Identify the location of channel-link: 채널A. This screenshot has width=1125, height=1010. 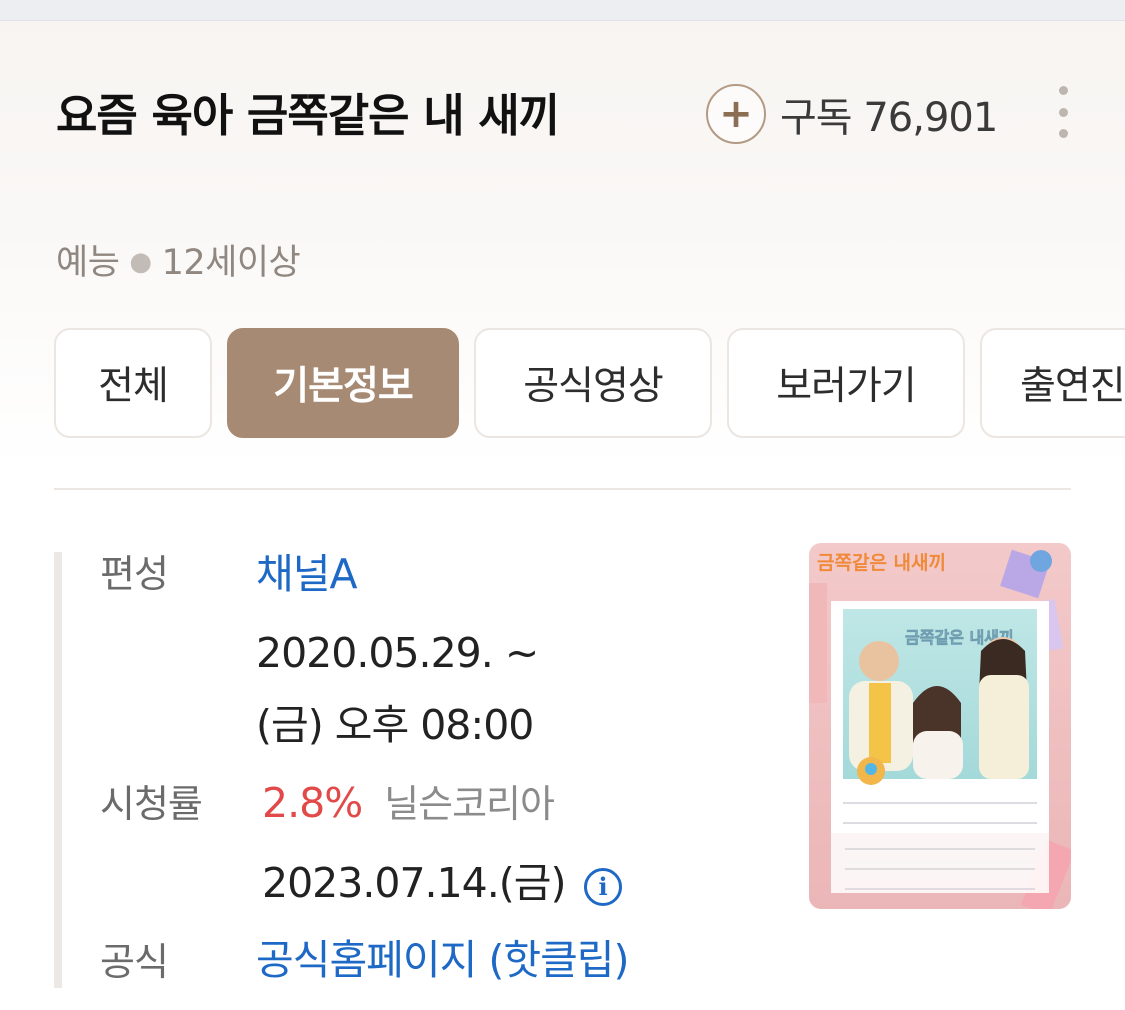
(306, 574).